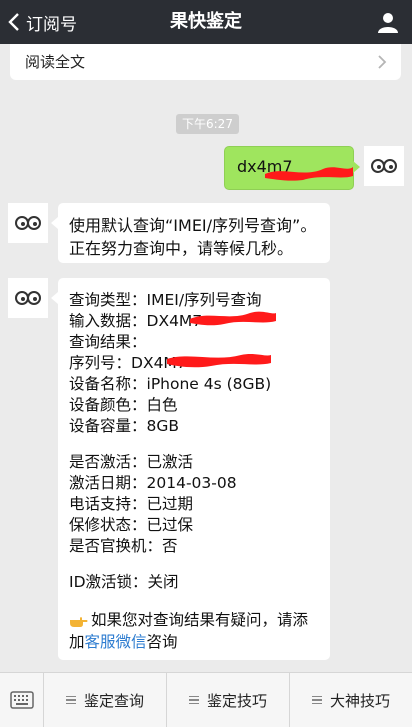  I want to click on reply-bubble-status: 使用默认查询“IMEI/序列号查询”。 正在努力查询中，请等候几秒。, so click(190, 233).